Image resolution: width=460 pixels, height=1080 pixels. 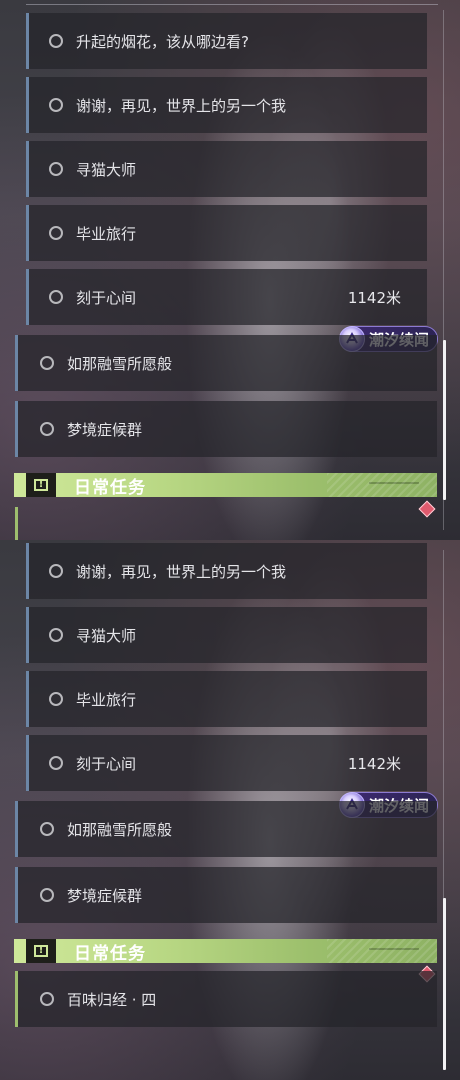 What do you see at coordinates (112, 999) in the screenshot?
I see `quest-label: 百味归经 · 四` at bounding box center [112, 999].